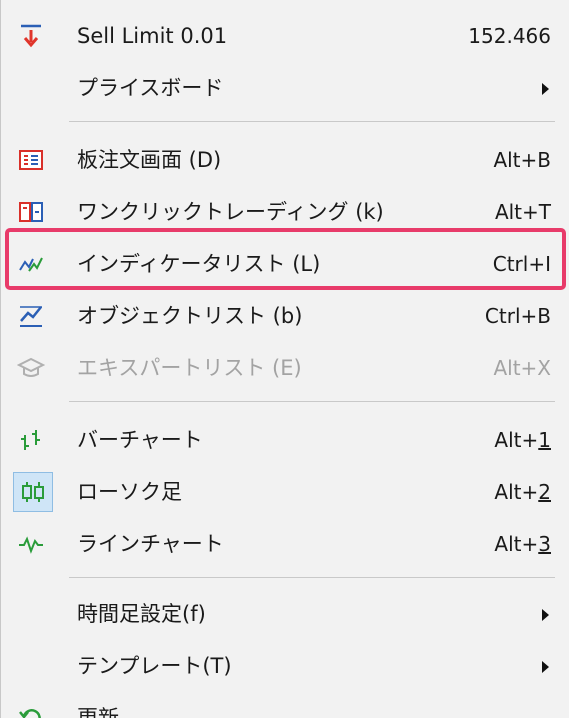  Describe the element at coordinates (287, 492) in the screenshot. I see `menu-item-candlestick: ローソク足 Alt+2` at that location.